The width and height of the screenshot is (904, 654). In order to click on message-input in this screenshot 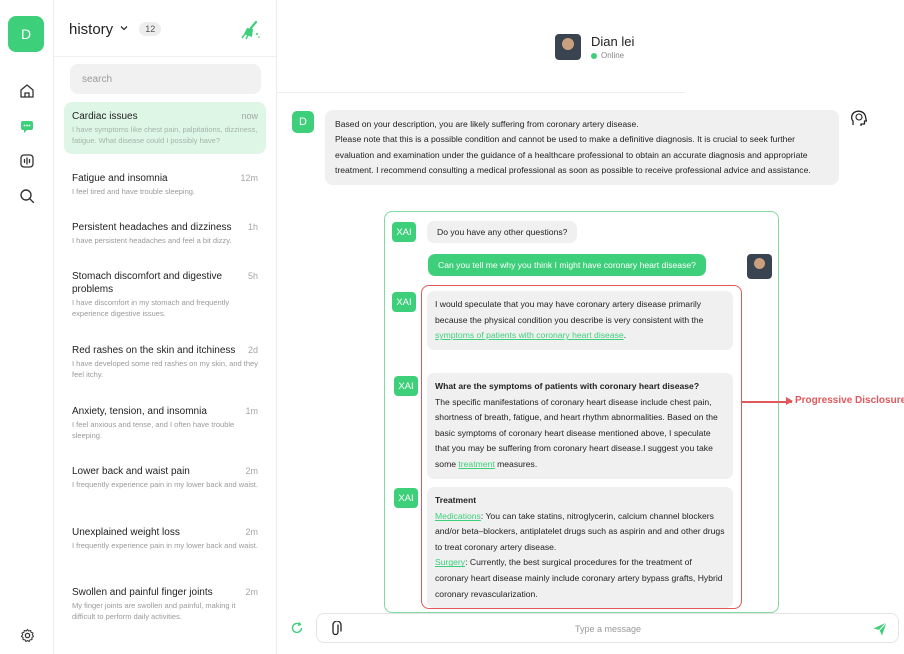, I will do `click(608, 629)`.